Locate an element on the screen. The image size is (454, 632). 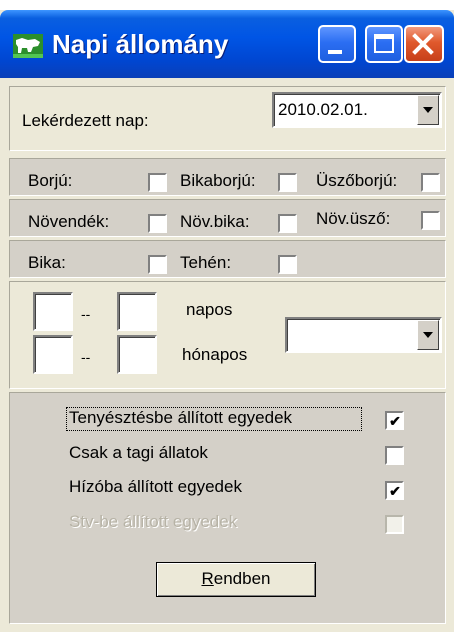
borju-label: Borjú: is located at coordinates (50, 180).